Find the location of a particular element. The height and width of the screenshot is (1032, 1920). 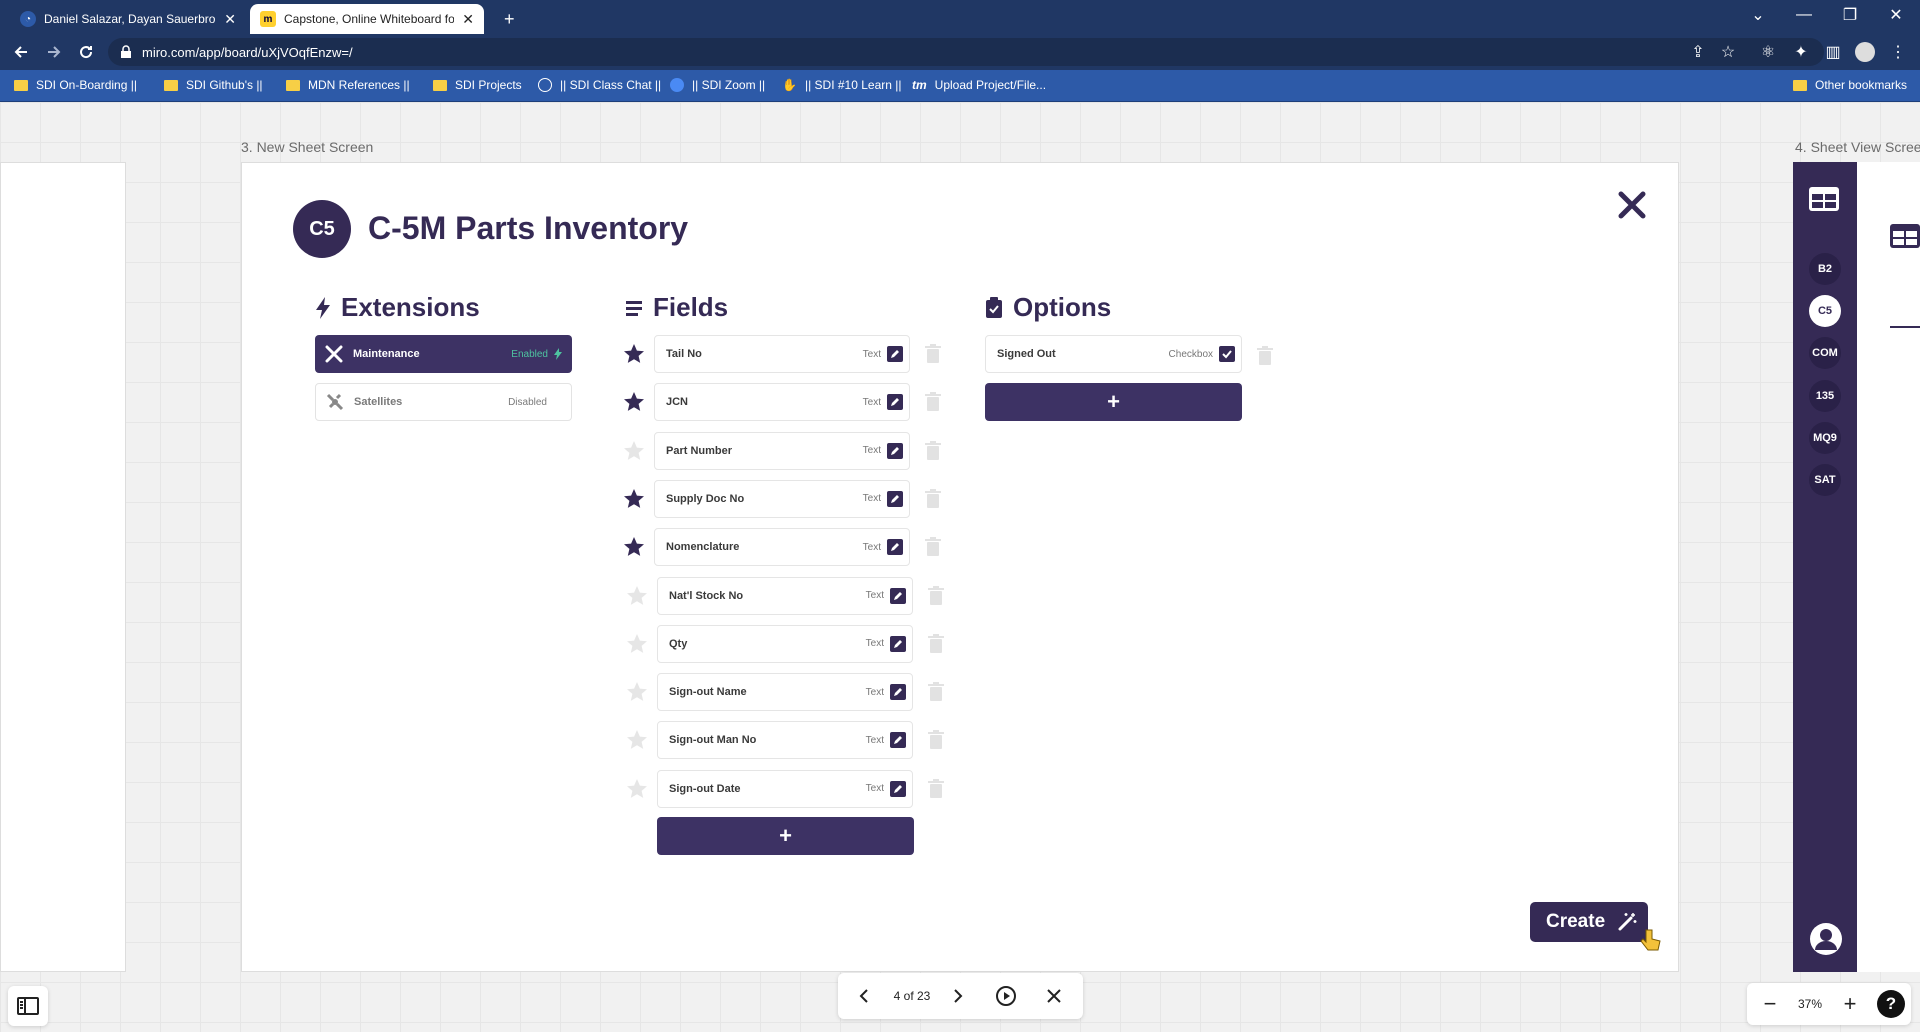

left-frame is located at coordinates (63, 567).